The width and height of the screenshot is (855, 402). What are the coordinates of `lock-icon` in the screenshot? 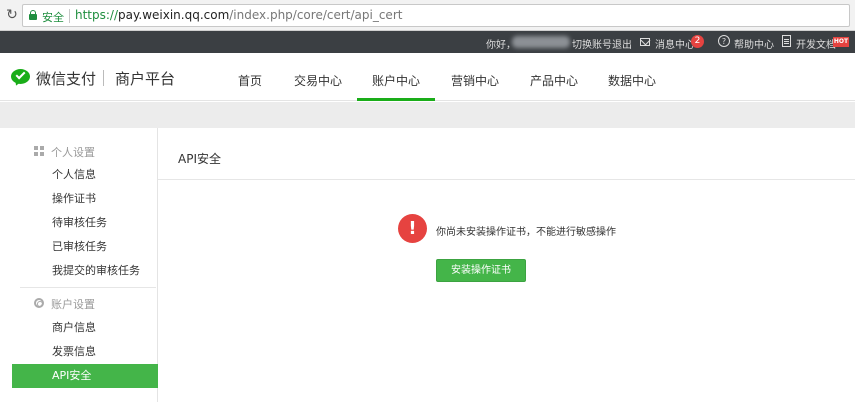 It's located at (33, 15).